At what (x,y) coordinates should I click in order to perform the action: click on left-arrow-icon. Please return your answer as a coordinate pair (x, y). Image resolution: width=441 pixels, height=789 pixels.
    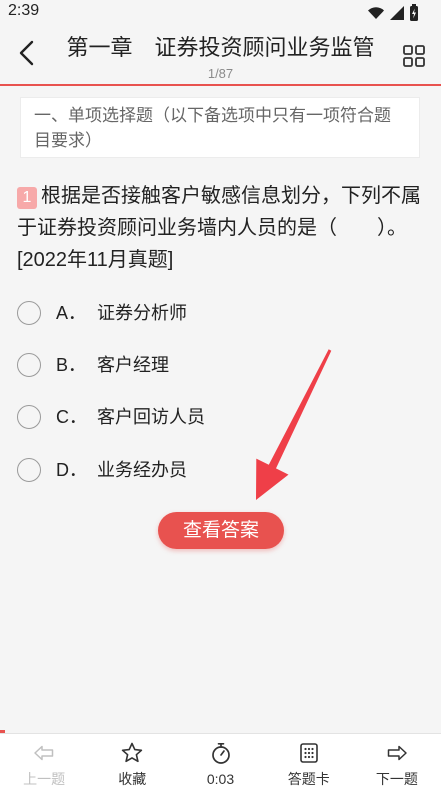
    Looking at the image, I should click on (44, 753).